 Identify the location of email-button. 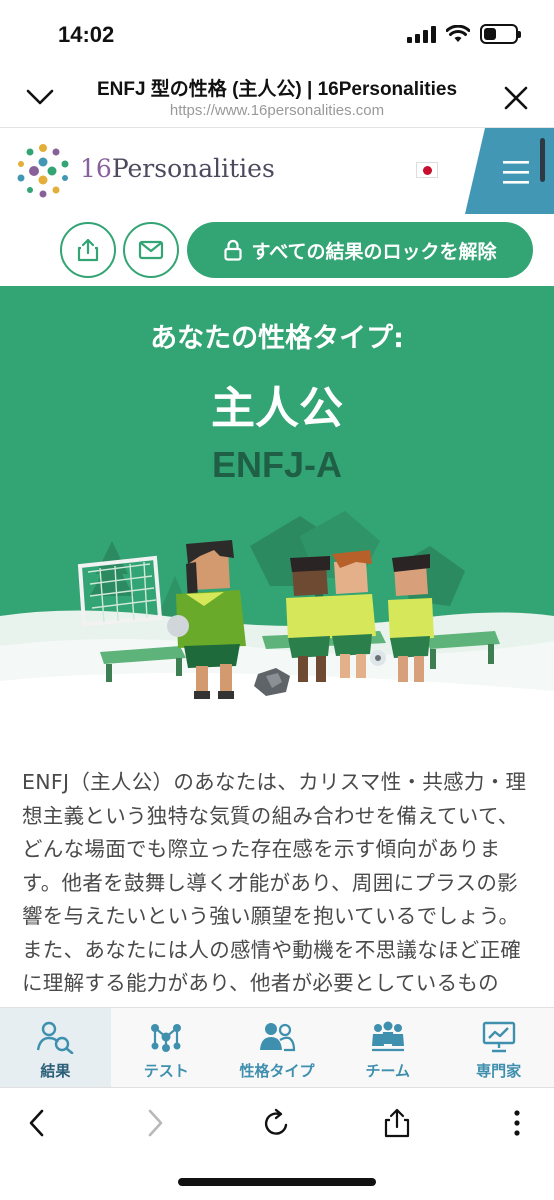
(151, 250).